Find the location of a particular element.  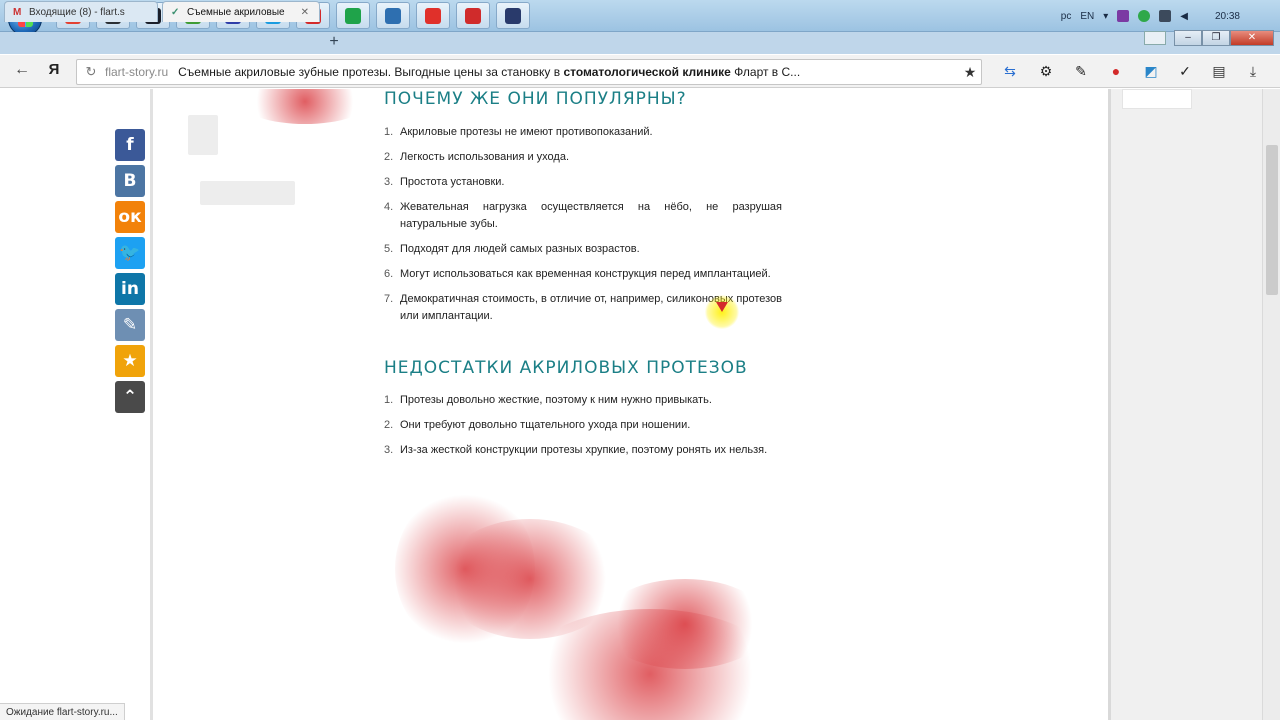

settings-gear-icon: ⚙ is located at coordinates (1046, 71).